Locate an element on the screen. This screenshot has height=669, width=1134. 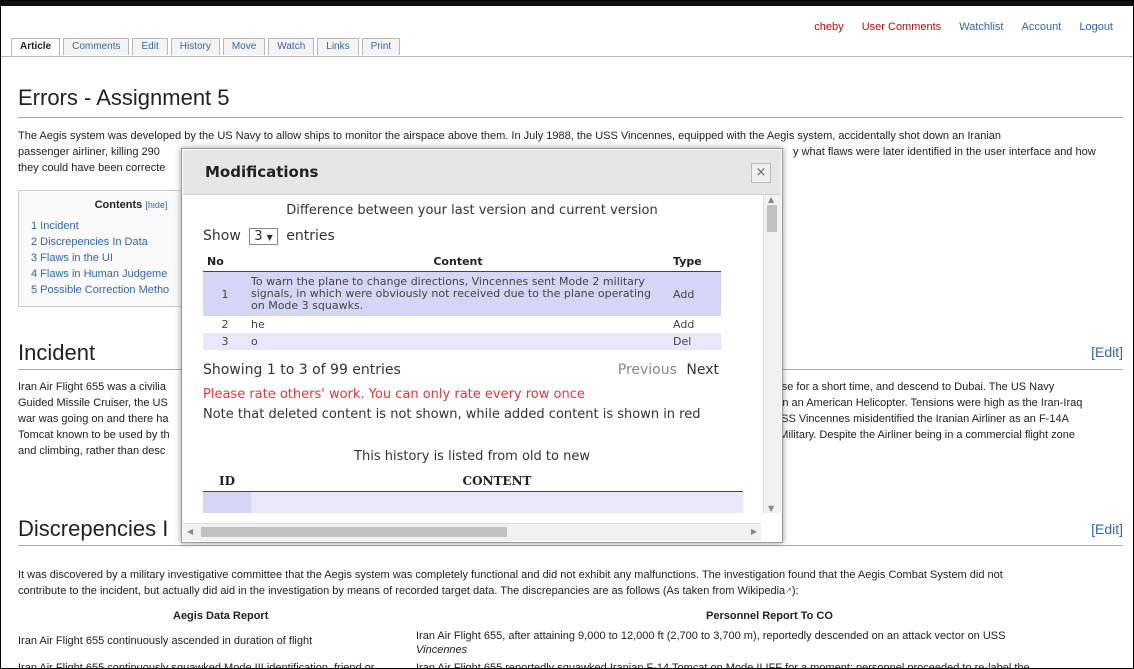
section-title-discrepencies: Discrepencies I is located at coordinates (93, 528).